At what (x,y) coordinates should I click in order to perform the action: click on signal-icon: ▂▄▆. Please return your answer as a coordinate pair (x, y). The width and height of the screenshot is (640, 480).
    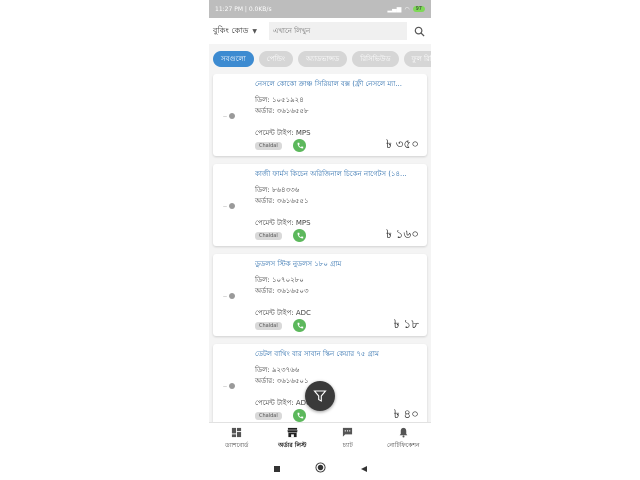
    Looking at the image, I should click on (394, 9).